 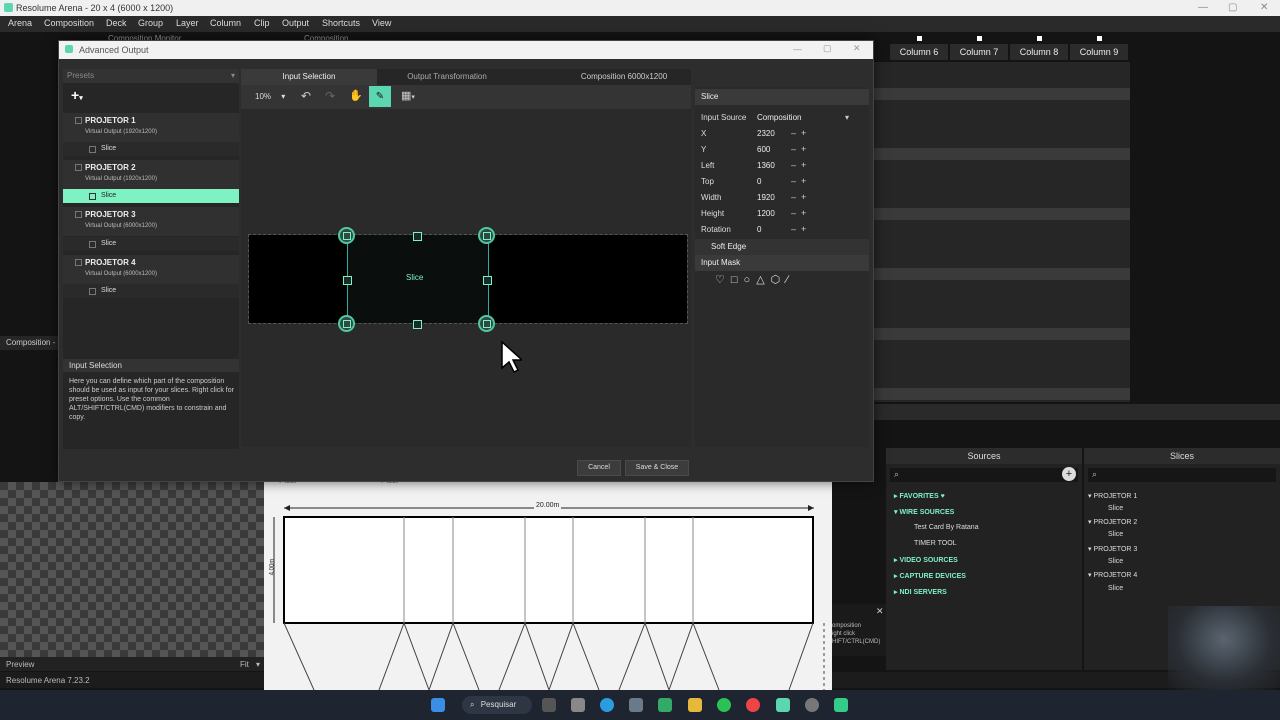 What do you see at coordinates (356, 95) in the screenshot?
I see `hand-icon: ✋` at bounding box center [356, 95].